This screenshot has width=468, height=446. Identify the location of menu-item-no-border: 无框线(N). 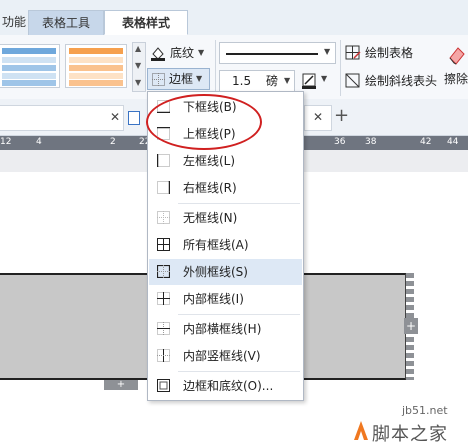
(225, 218).